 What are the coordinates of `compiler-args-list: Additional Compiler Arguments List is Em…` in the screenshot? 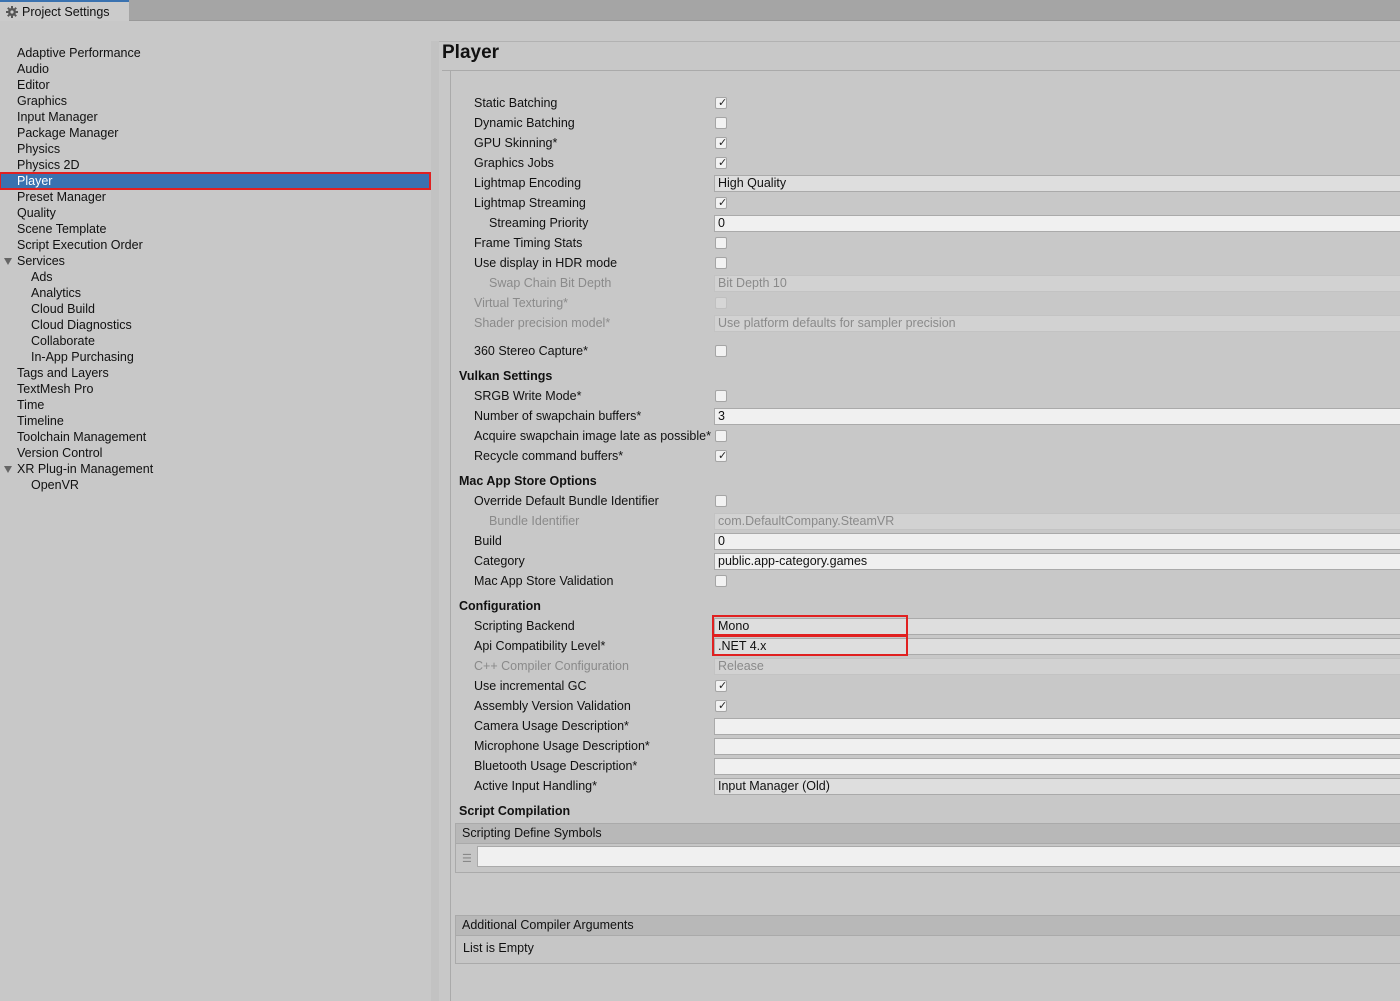 It's located at (927, 939).